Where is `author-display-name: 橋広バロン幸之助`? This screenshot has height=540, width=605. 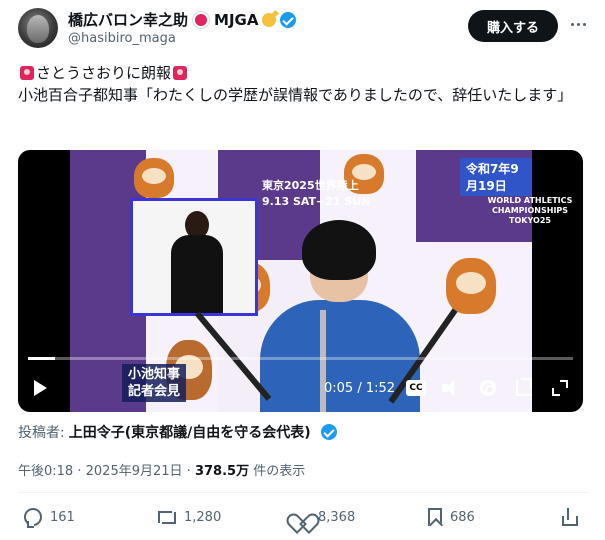 author-display-name: 橋広バロン幸之助 is located at coordinates (128, 19).